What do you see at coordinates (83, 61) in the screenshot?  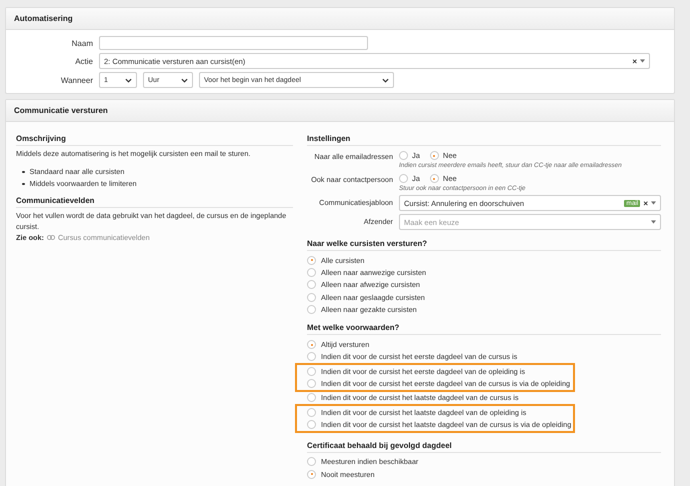 I see `field-label: Actie` at bounding box center [83, 61].